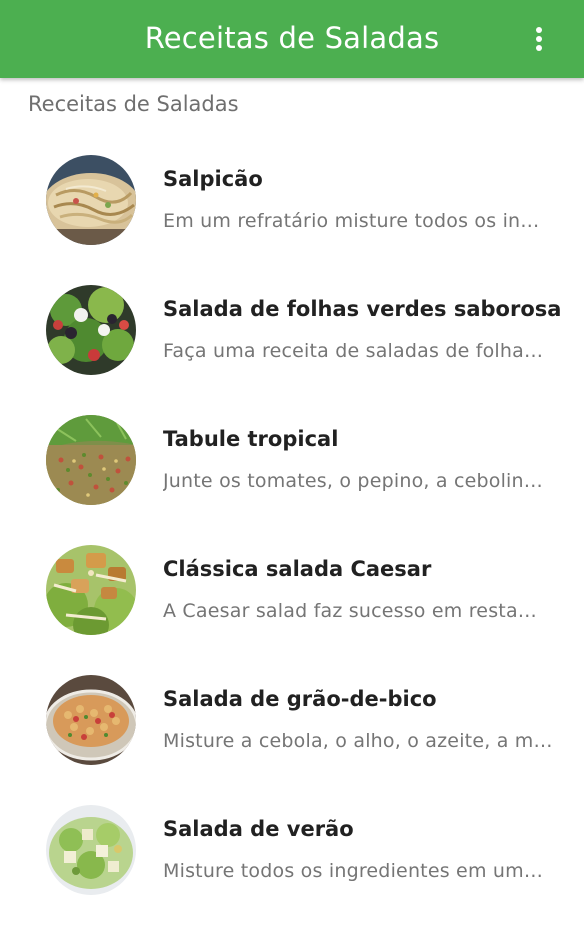 The height and width of the screenshot is (925, 584). What do you see at coordinates (133, 104) in the screenshot?
I see `section-header: Receitas de Saladas` at bounding box center [133, 104].